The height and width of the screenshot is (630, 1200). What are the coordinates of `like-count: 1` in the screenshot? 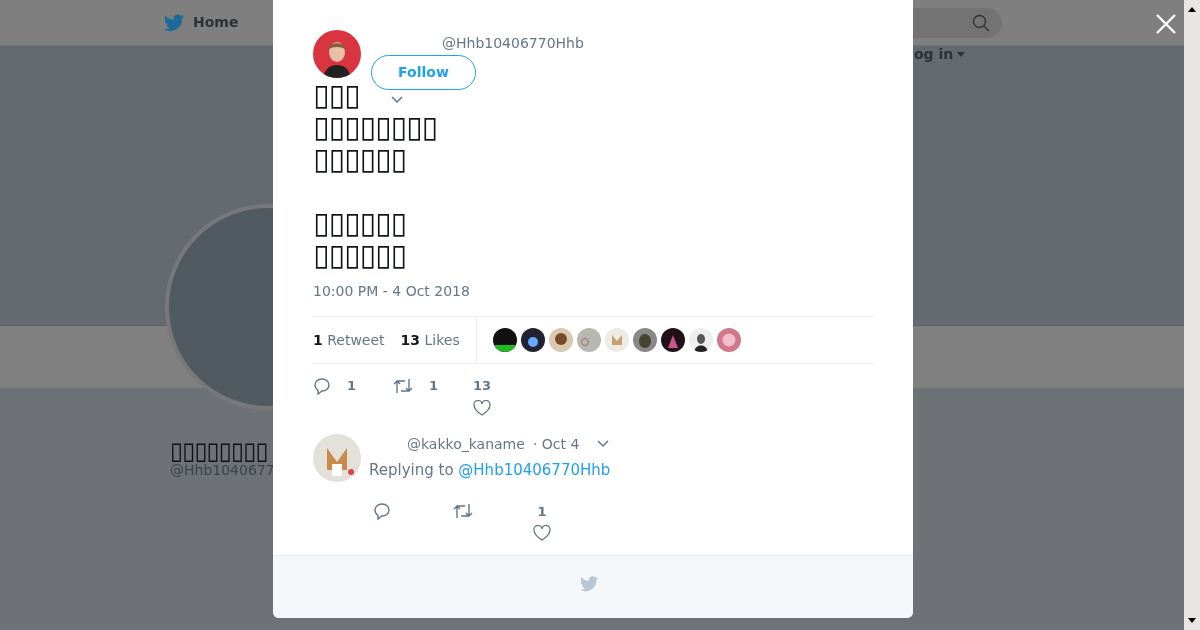 It's located at (542, 511).